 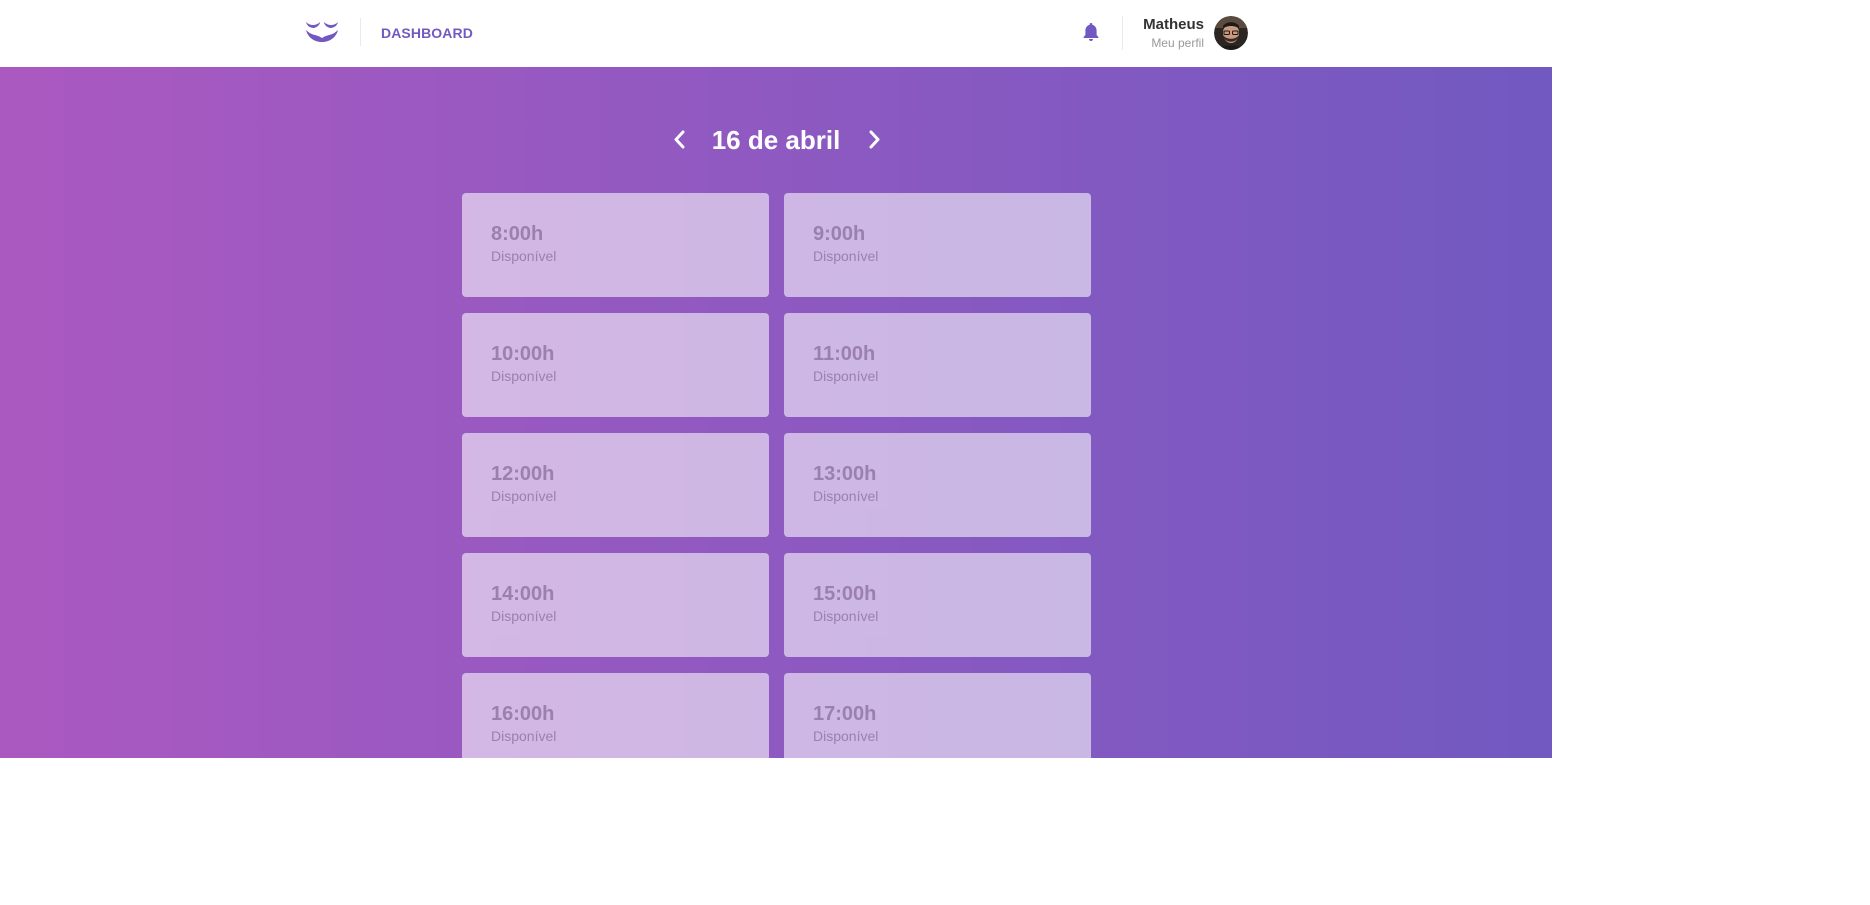 What do you see at coordinates (615, 245) in the screenshot?
I see `time-slot-8h: 8:00h Disponível` at bounding box center [615, 245].